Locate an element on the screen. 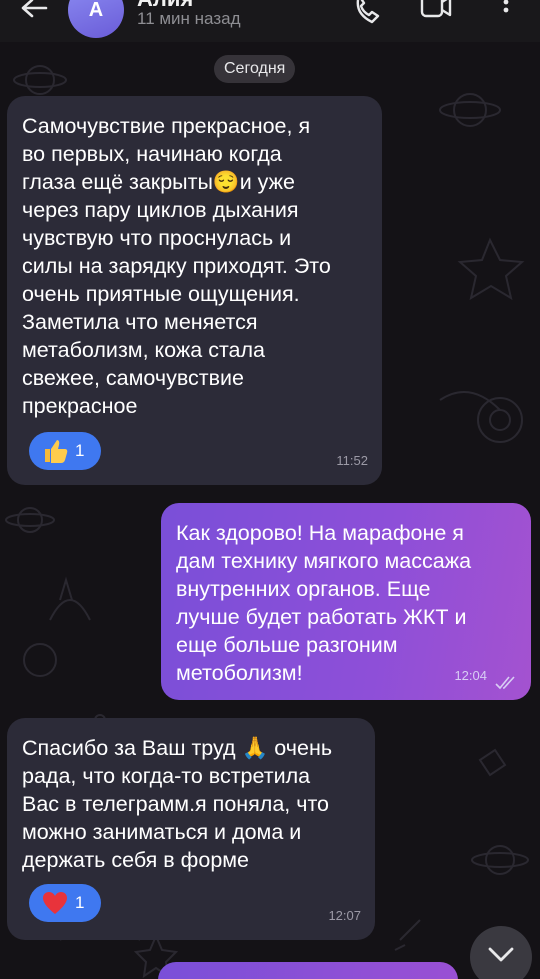 This screenshot has height=979, width=540. scroll-to-bottom-button is located at coordinates (501, 952).